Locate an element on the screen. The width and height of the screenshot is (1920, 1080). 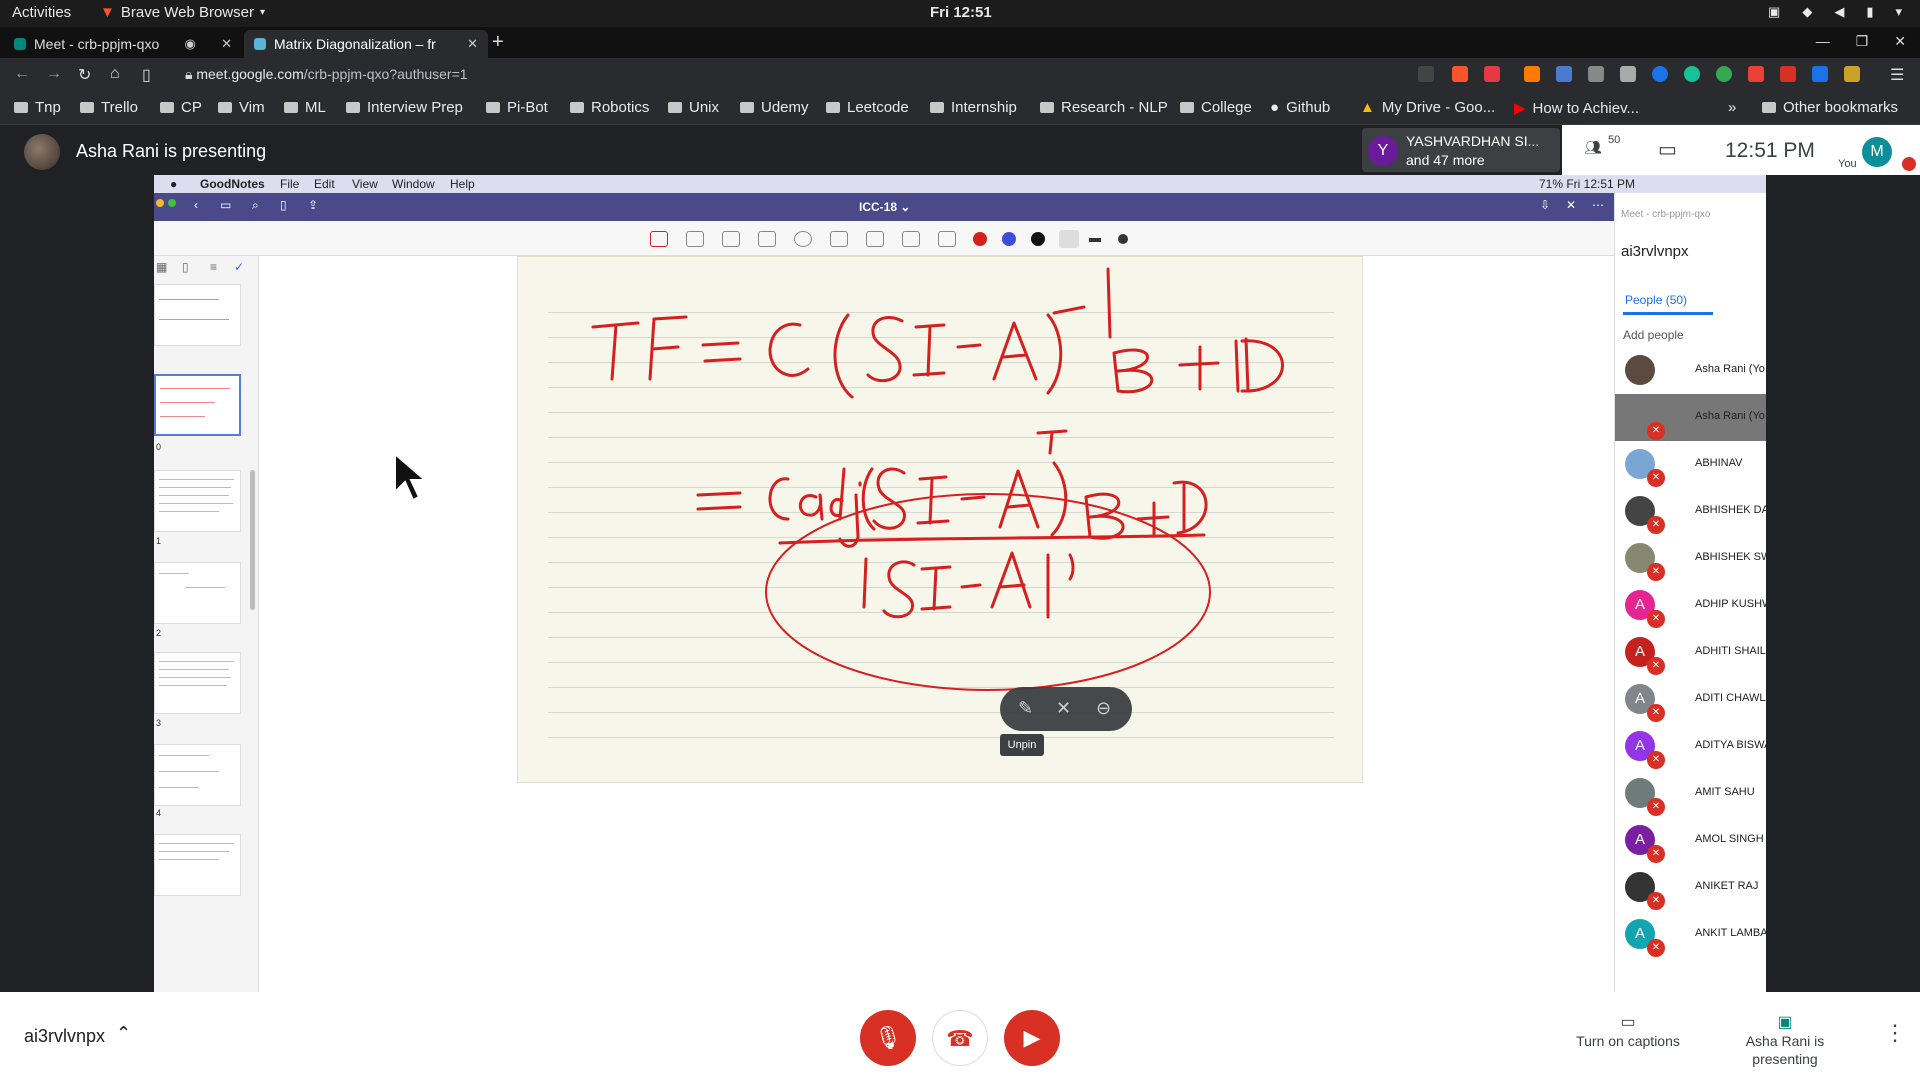
window-minimize-dot is located at coordinates (160, 203).